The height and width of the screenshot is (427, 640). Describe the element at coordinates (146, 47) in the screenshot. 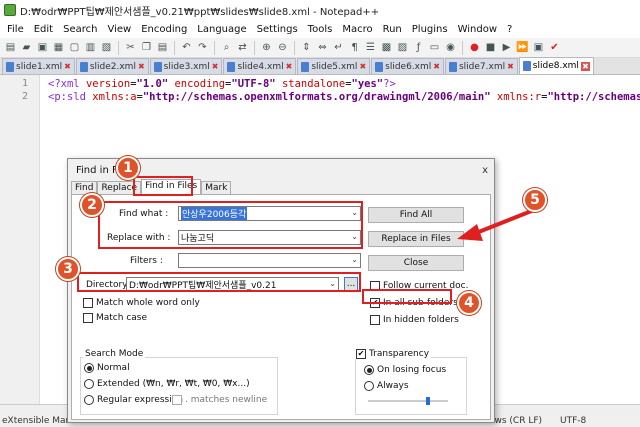

I see `copy-icon: ❐` at that location.